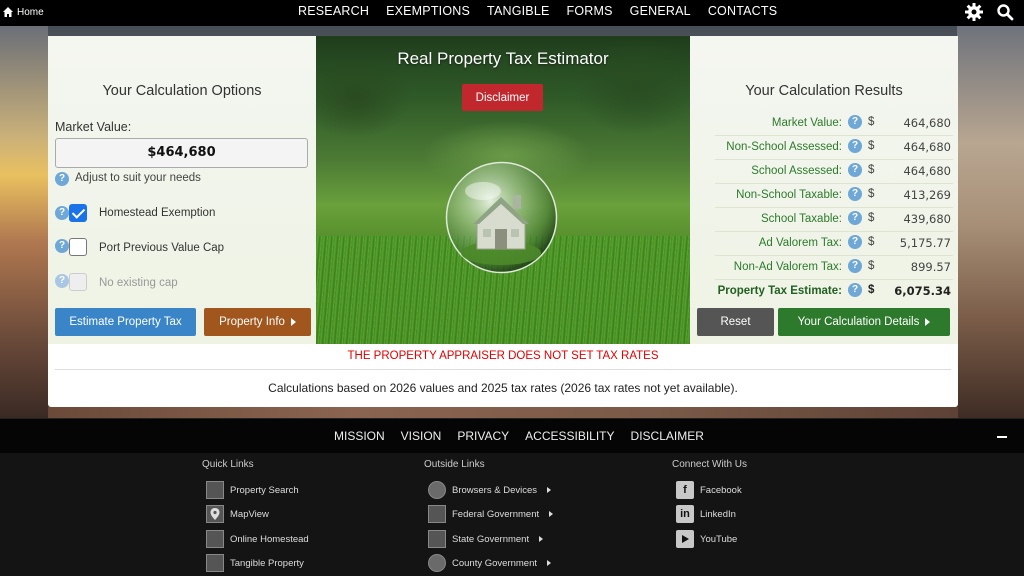 The width and height of the screenshot is (1024, 576). I want to click on calculation-details-button: Your Calculation Details, so click(864, 322).